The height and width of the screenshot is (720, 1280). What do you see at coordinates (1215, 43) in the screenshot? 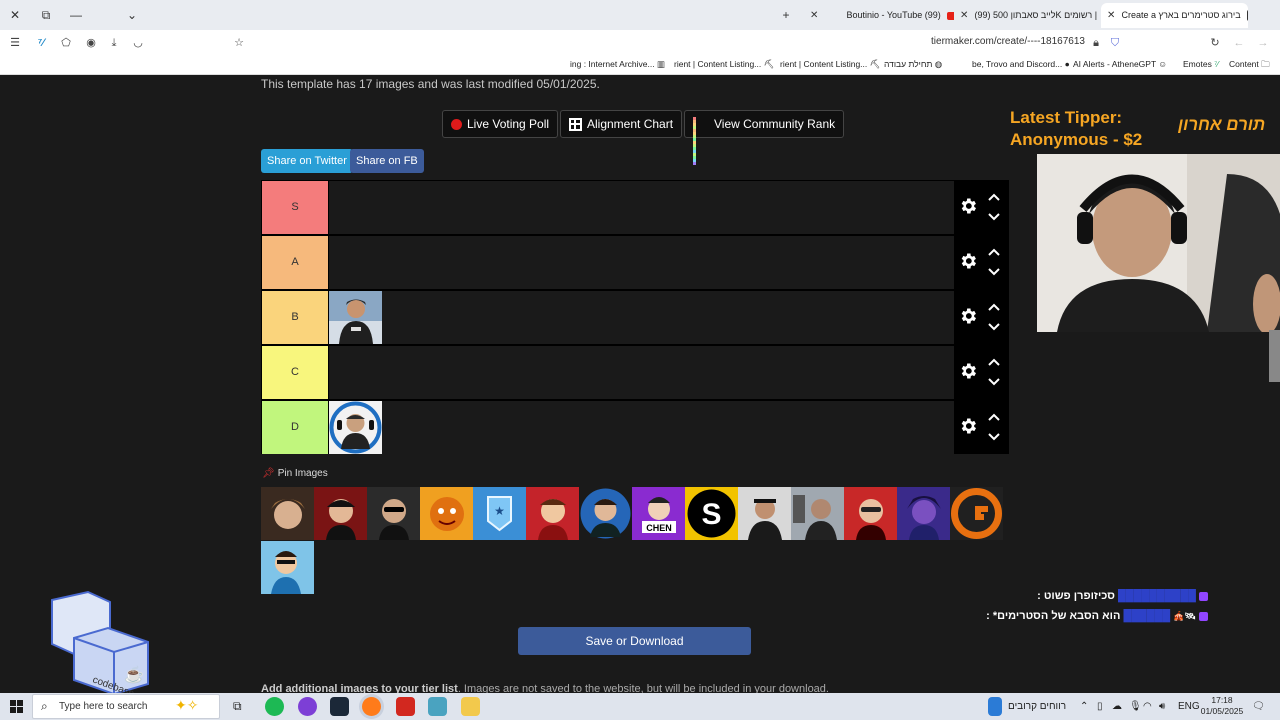
I see `reload-icon: ↻` at bounding box center [1215, 43].